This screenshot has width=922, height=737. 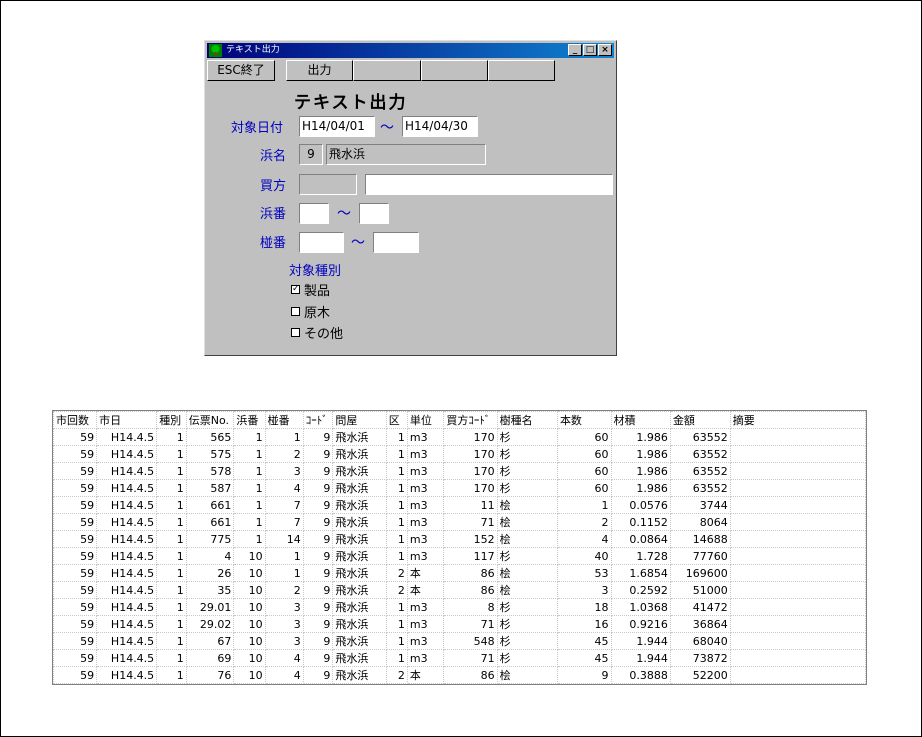 I want to click on table-cell: 1.944, so click(x=640, y=641).